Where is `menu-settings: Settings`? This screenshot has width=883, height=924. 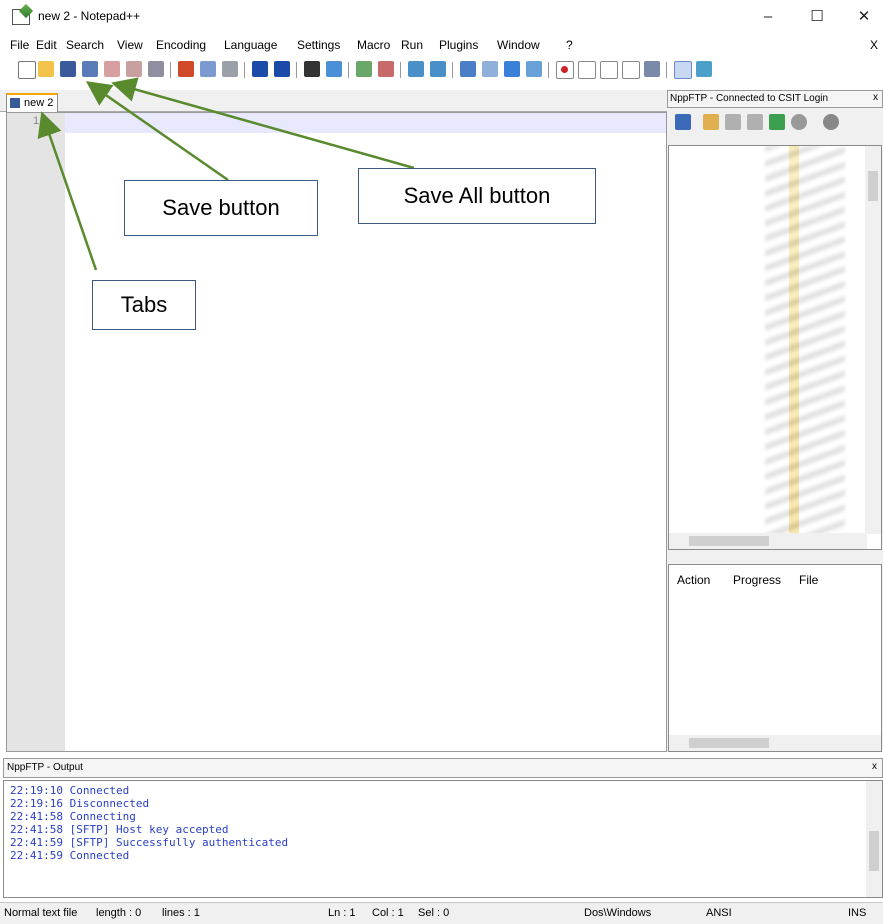 menu-settings: Settings is located at coordinates (318, 45).